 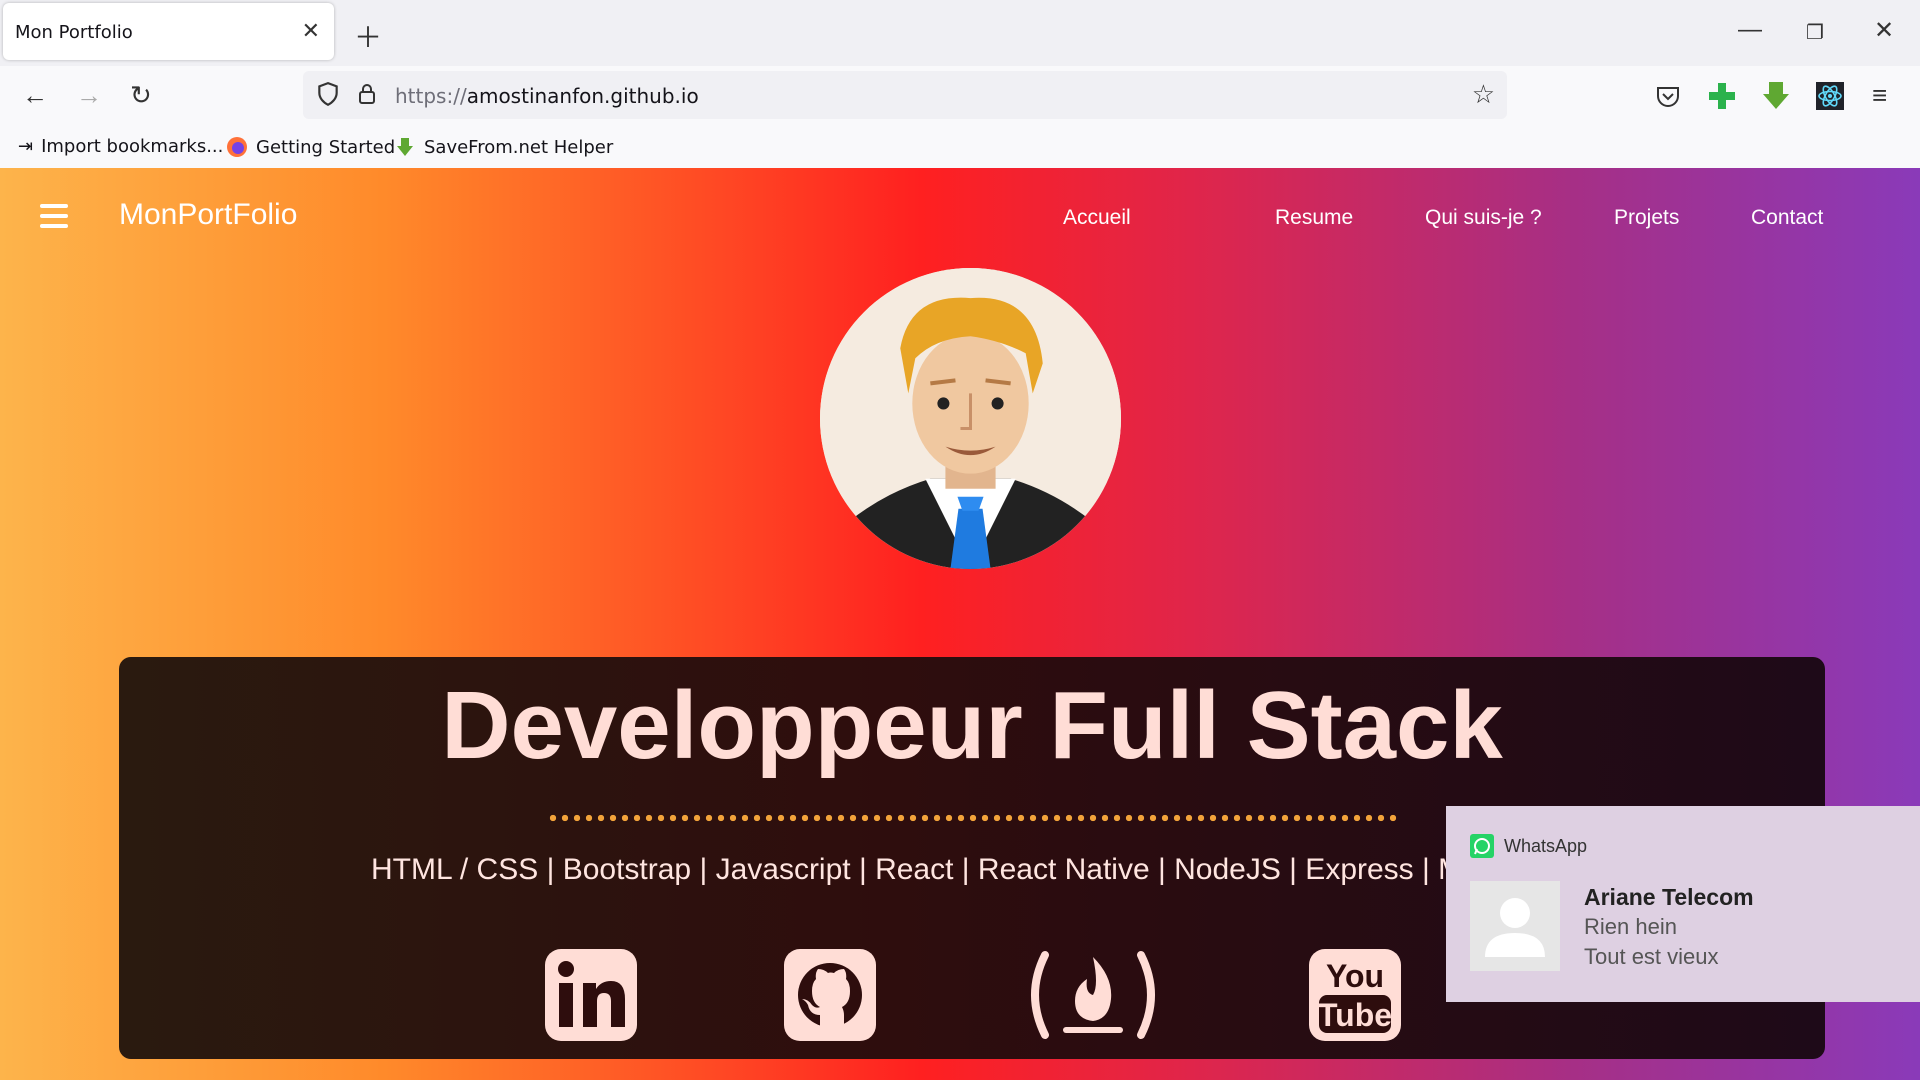 What do you see at coordinates (1483, 218) in the screenshot?
I see `nav-qui-suis-je: Qui suis-je ?` at bounding box center [1483, 218].